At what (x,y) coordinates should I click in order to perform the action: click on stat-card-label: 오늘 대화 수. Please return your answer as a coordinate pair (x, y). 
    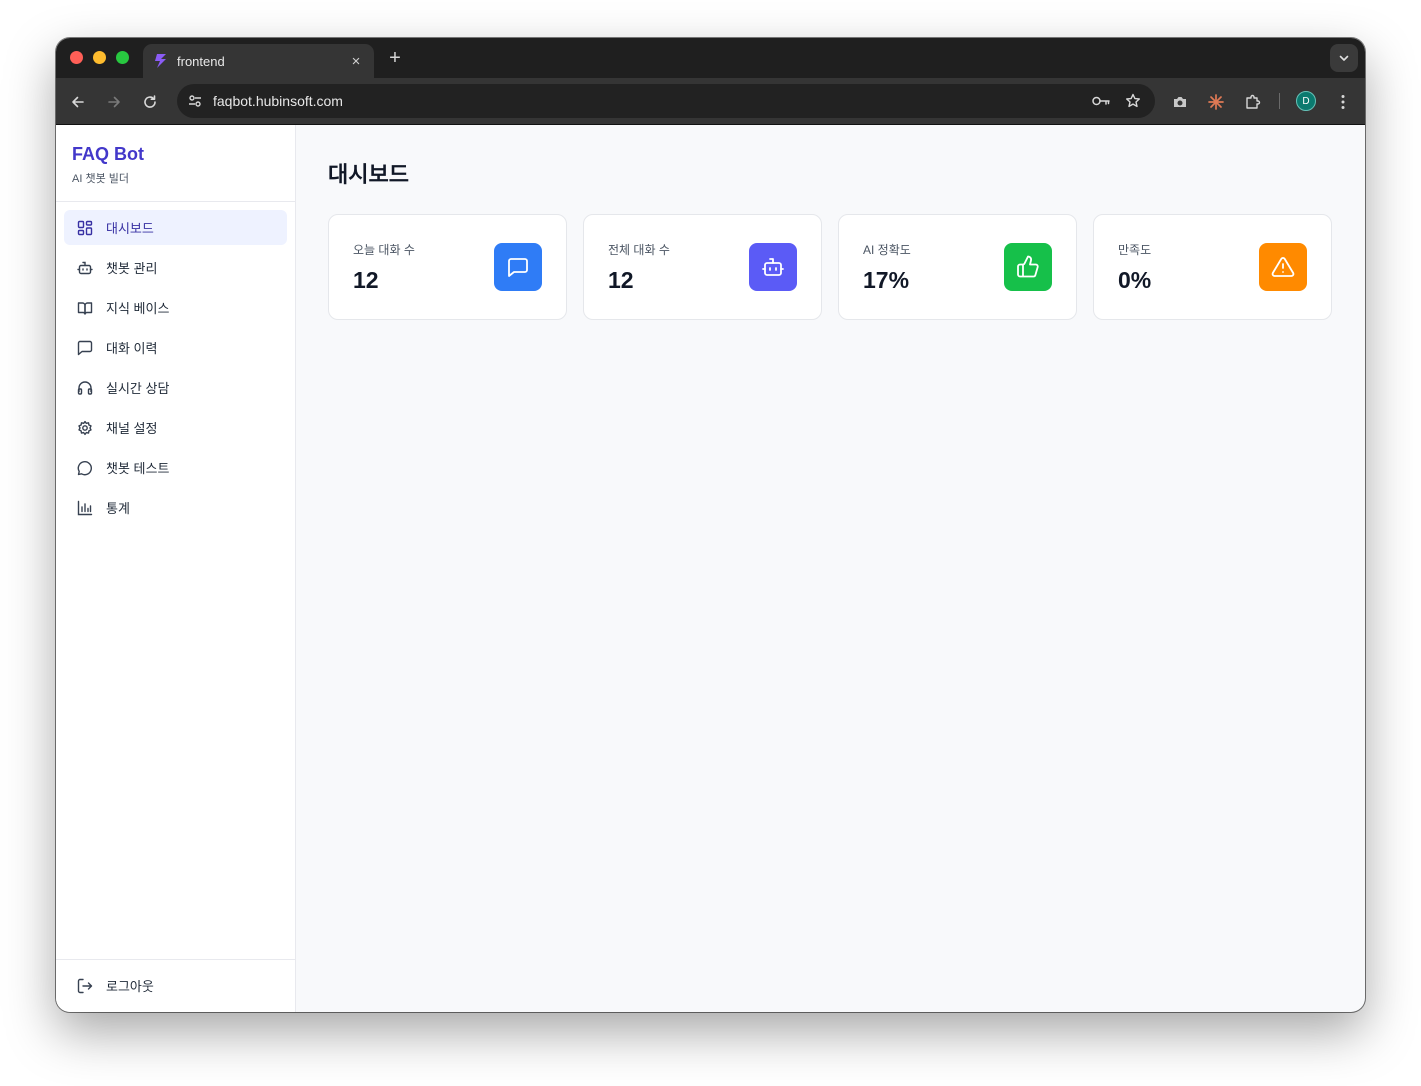
    Looking at the image, I should click on (384, 249).